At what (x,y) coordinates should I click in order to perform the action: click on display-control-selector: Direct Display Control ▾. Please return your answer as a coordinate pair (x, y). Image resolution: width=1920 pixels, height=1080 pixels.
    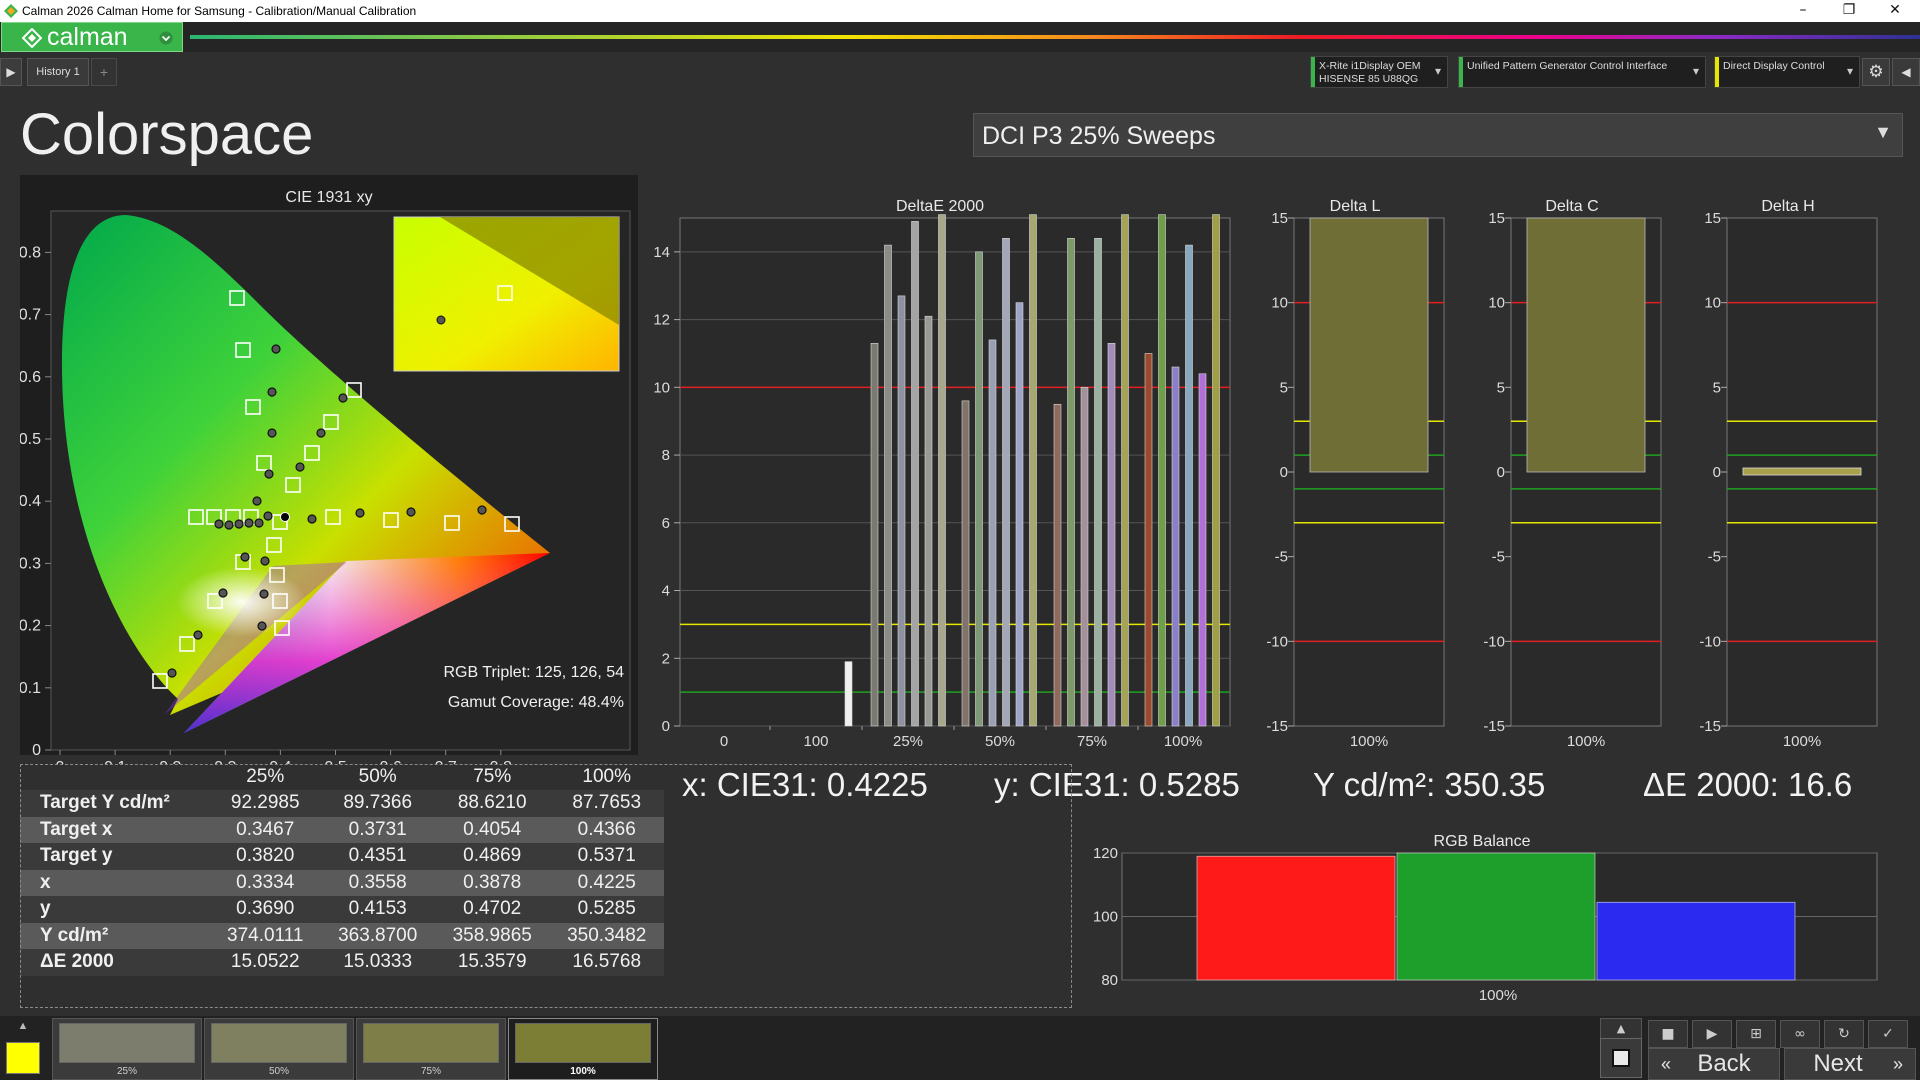
    Looking at the image, I should click on (1787, 72).